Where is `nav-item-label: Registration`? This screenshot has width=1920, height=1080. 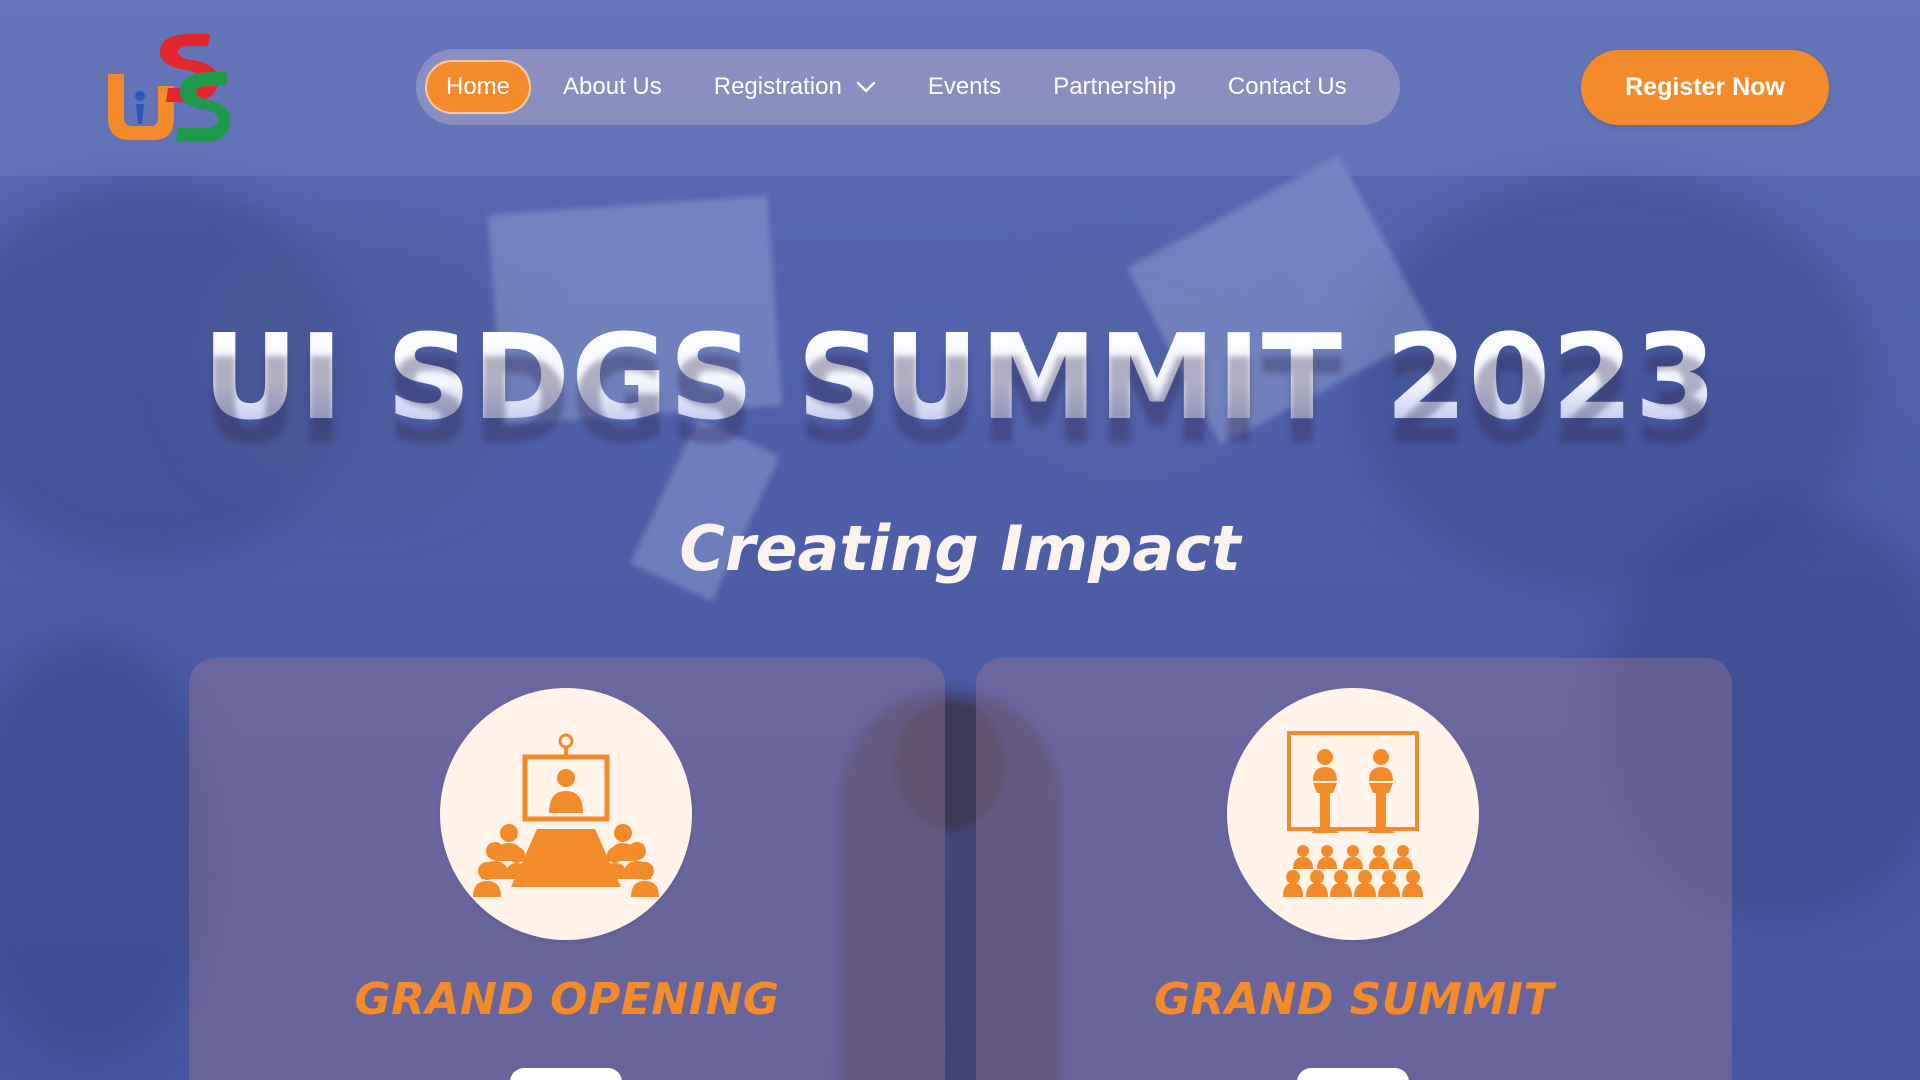 nav-item-label: Registration is located at coordinates (777, 86).